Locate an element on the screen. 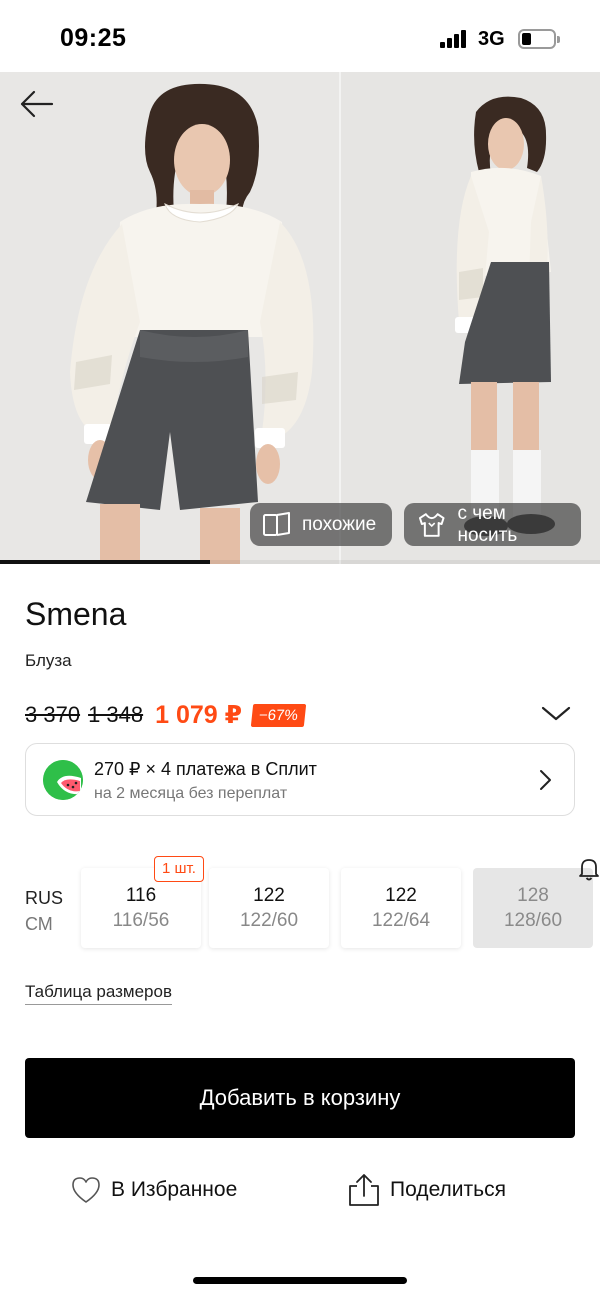 The height and width of the screenshot is (1297, 600). gallery-progress-fill is located at coordinates (105, 562).